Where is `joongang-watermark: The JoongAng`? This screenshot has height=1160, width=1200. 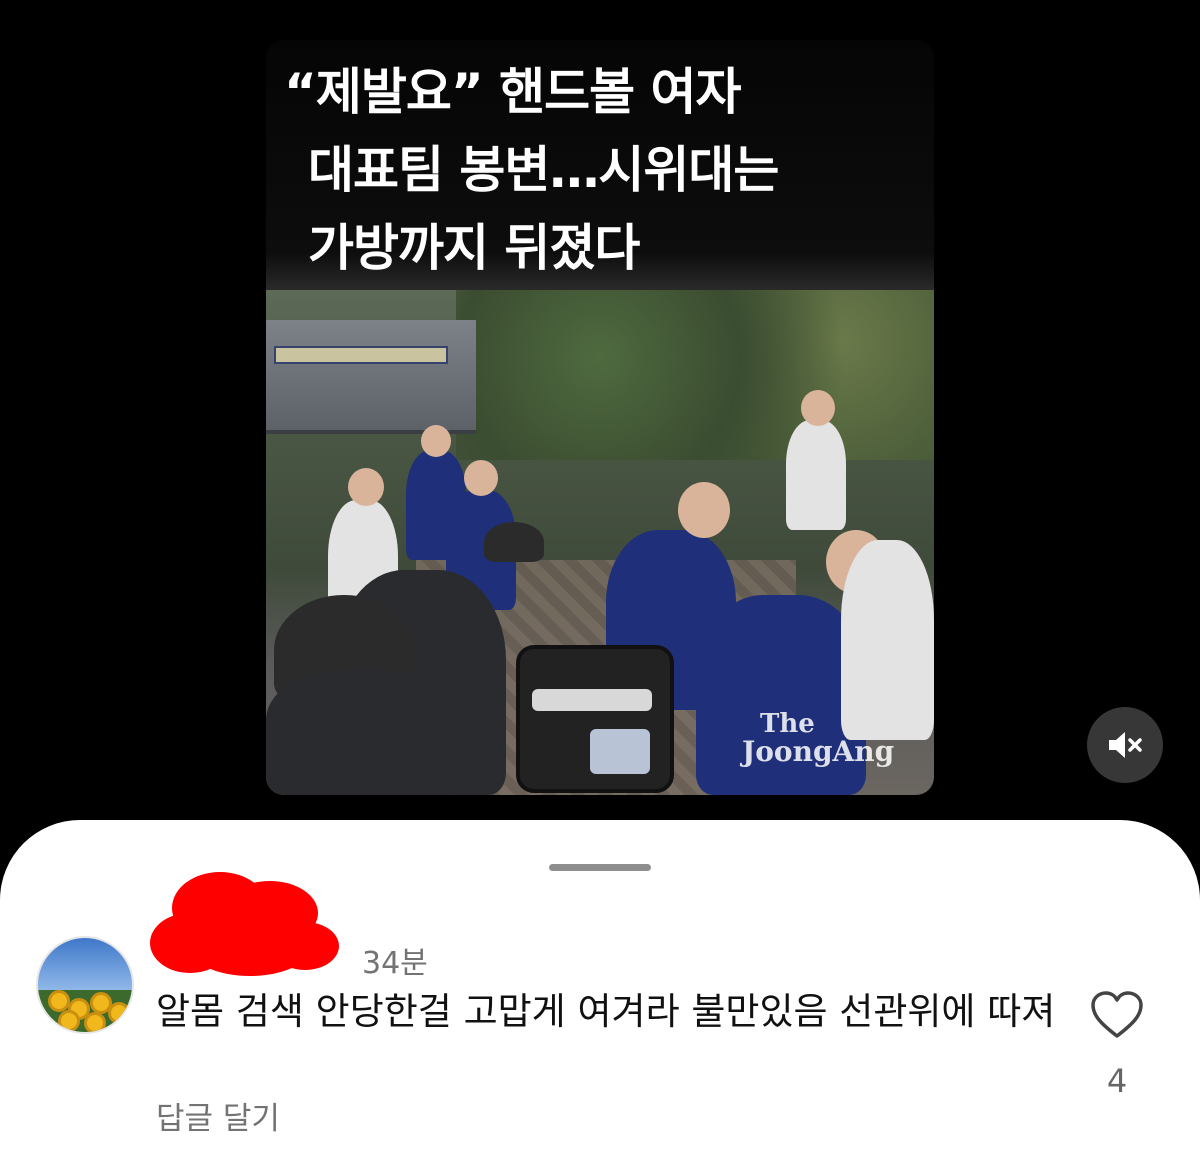 joongang-watermark: The JoongAng is located at coordinates (818, 738).